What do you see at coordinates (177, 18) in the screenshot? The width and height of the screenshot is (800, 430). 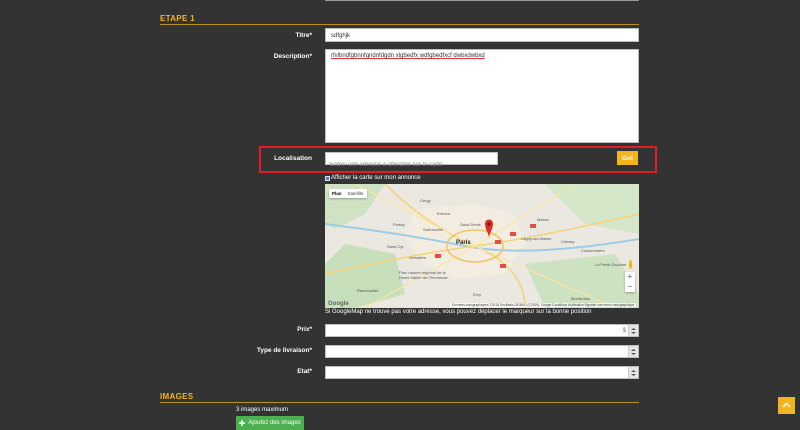 I see `section-title-etape1: ETAPE 1` at bounding box center [177, 18].